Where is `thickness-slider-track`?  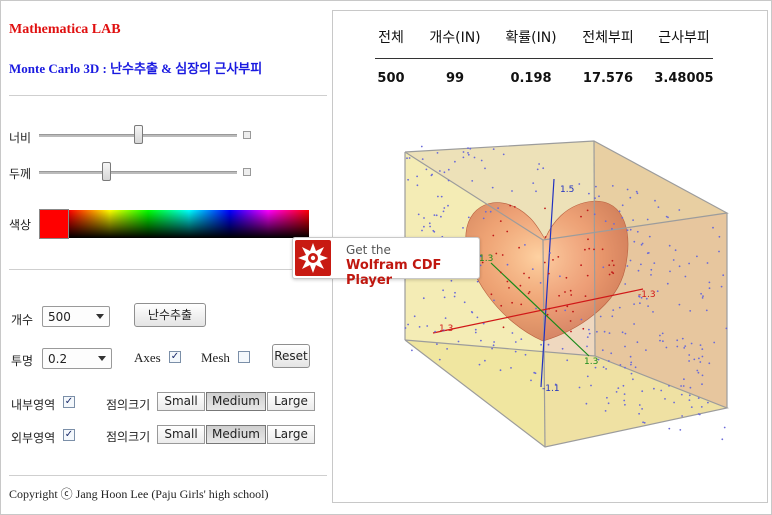
thickness-slider-track is located at coordinates (138, 172).